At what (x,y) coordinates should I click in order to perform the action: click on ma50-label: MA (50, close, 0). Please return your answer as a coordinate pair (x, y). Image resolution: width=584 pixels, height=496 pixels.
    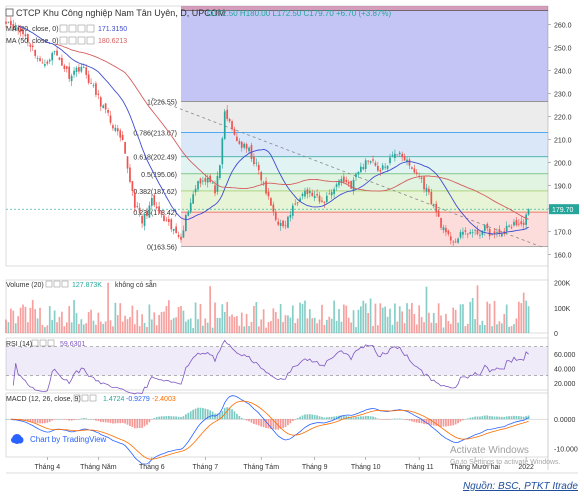
    Looking at the image, I should click on (32, 41).